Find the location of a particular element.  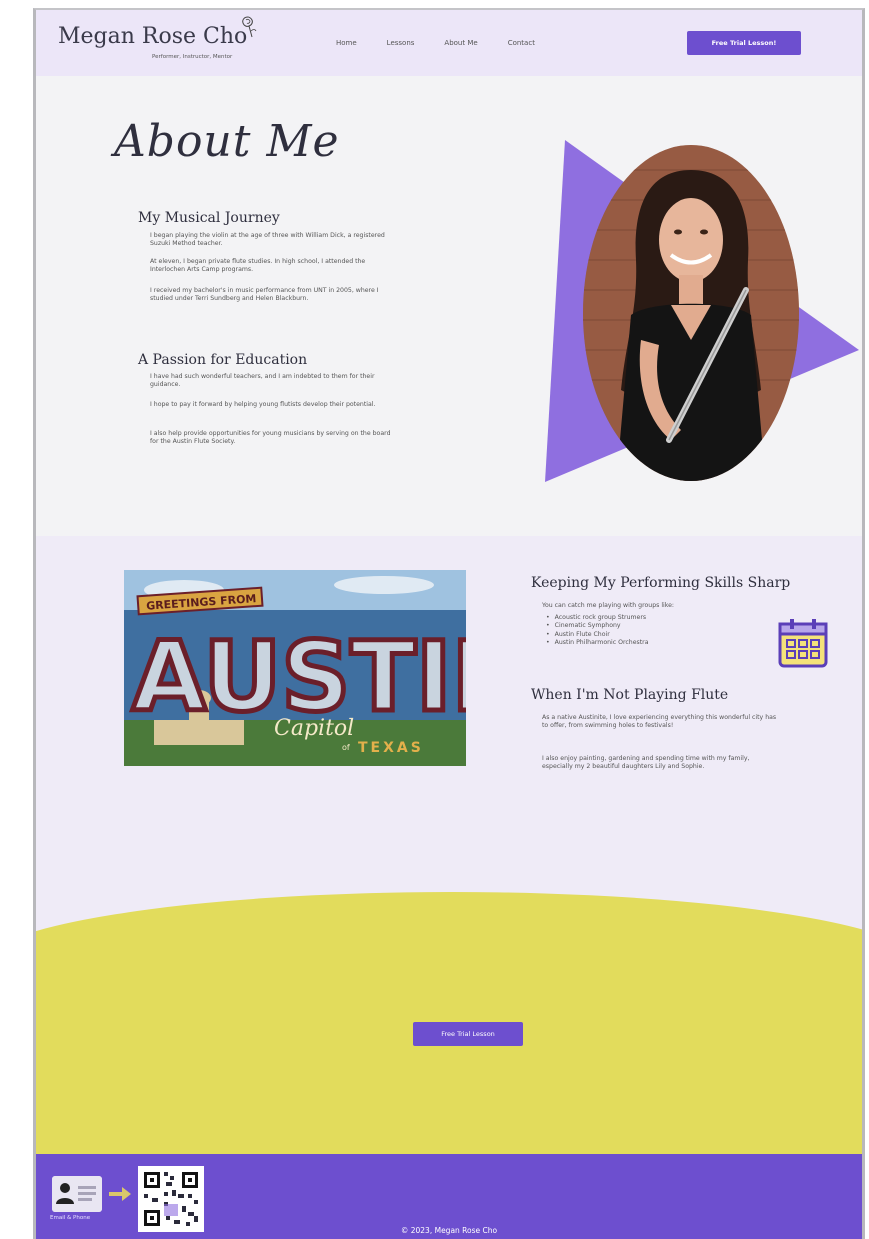

arrow-right-icon is located at coordinates (120, 1194).